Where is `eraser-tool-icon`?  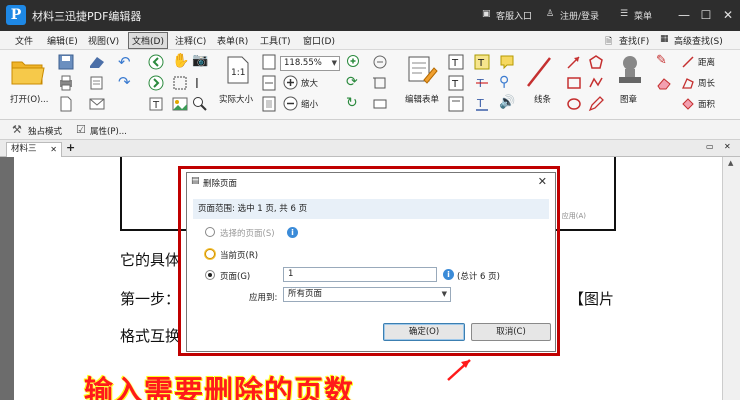 eraser-tool-icon is located at coordinates (664, 83).